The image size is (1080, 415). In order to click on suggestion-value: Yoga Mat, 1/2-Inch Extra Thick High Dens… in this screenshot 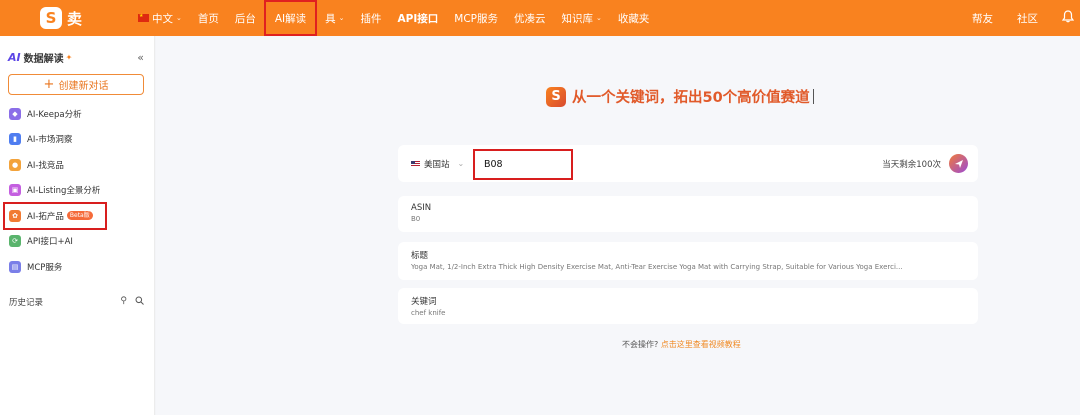, I will do `click(657, 267)`.